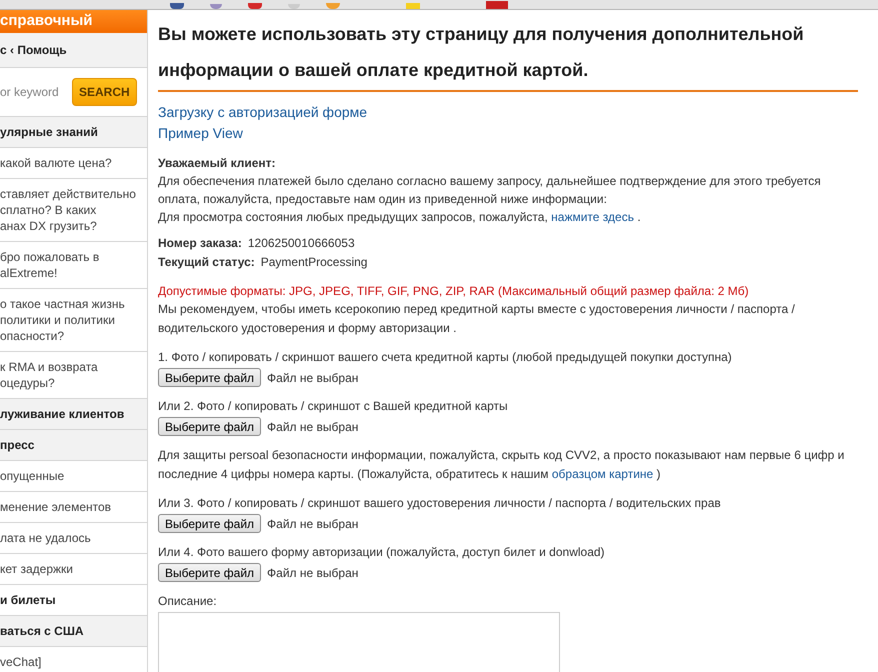 The image size is (878, 672). I want to click on sidebar-link: ставляет действительно сплатно? В каких анах DX грузить?, so click(73, 210).